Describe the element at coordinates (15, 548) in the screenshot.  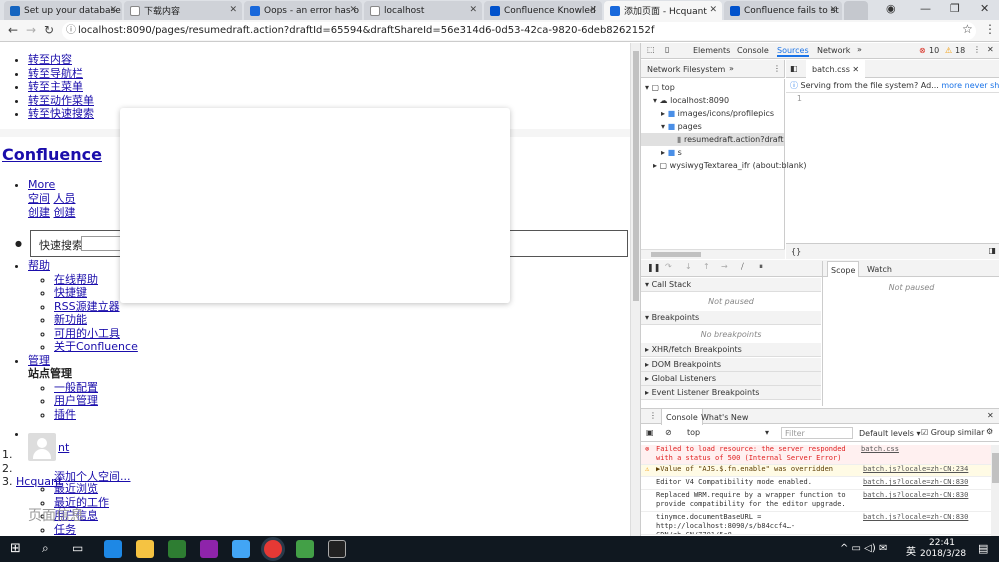
I see `windows-start-icon: ⊞` at that location.